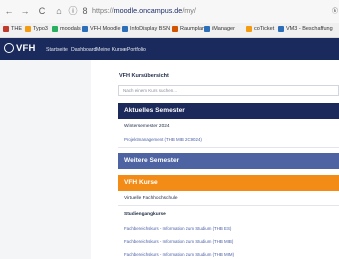  I want to click on course-overview-title: VFH Kursübersicht, so click(144, 76).